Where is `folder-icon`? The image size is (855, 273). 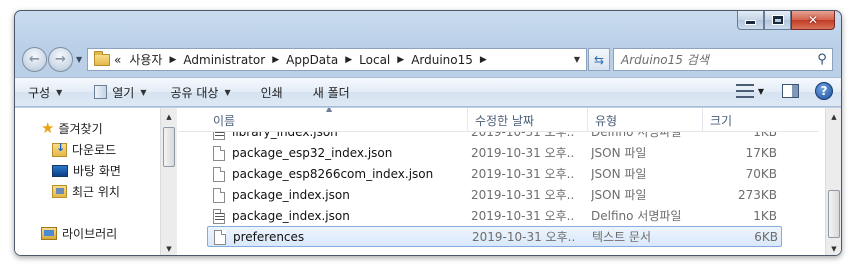
folder-icon is located at coordinates (102, 58).